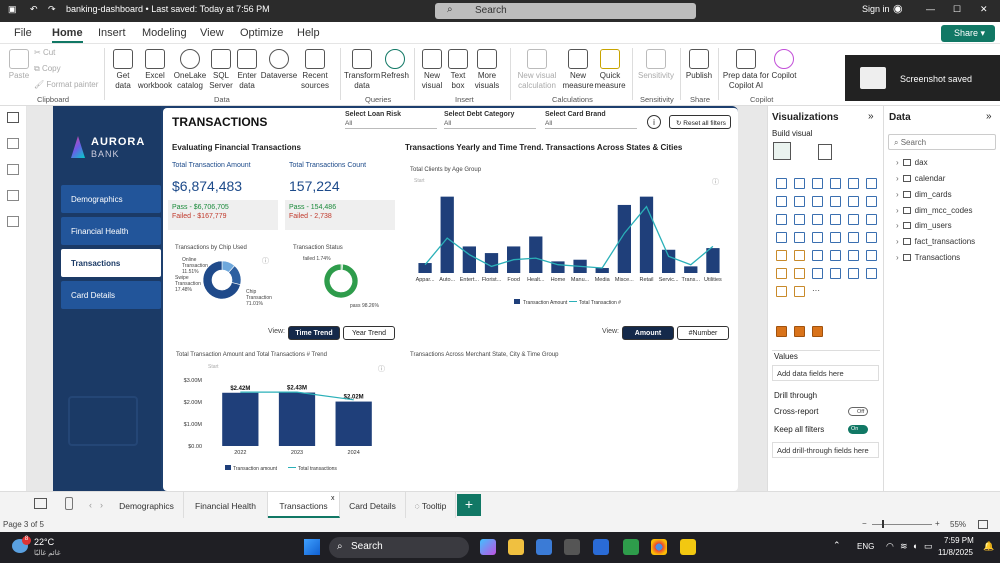 This screenshot has height=563, width=1000. What do you see at coordinates (90, 505) in the screenshot?
I see `prev-page-icon: ‹` at bounding box center [90, 505].